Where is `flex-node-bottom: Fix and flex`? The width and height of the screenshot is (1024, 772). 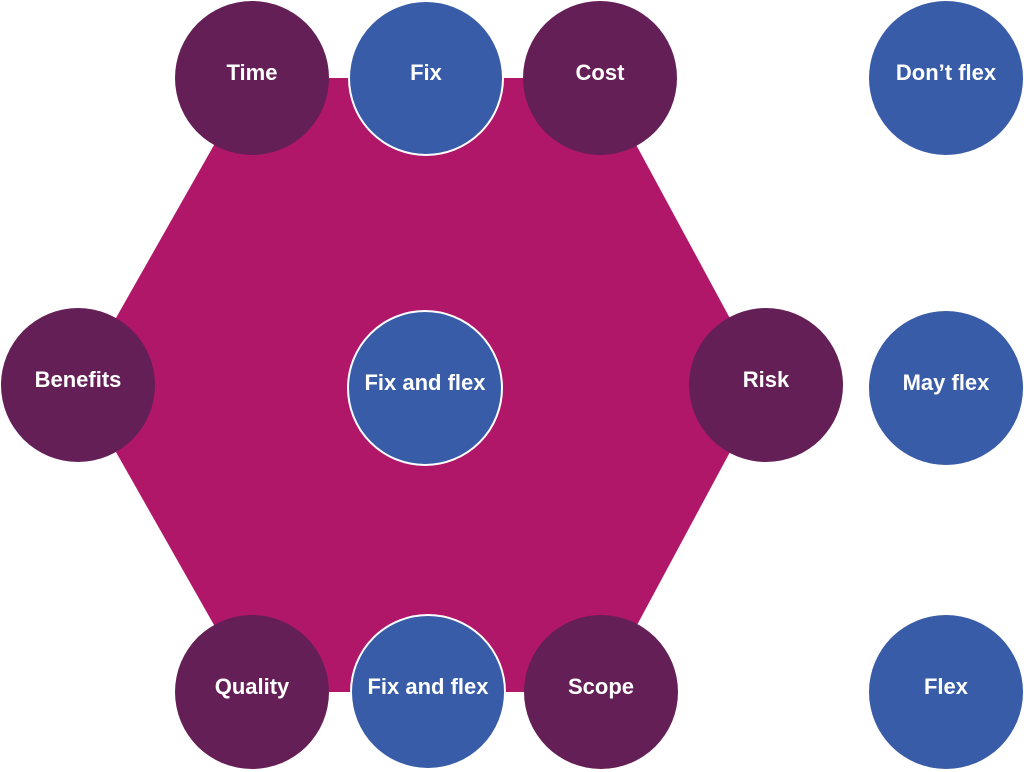 flex-node-bottom: Fix and flex is located at coordinates (428, 692).